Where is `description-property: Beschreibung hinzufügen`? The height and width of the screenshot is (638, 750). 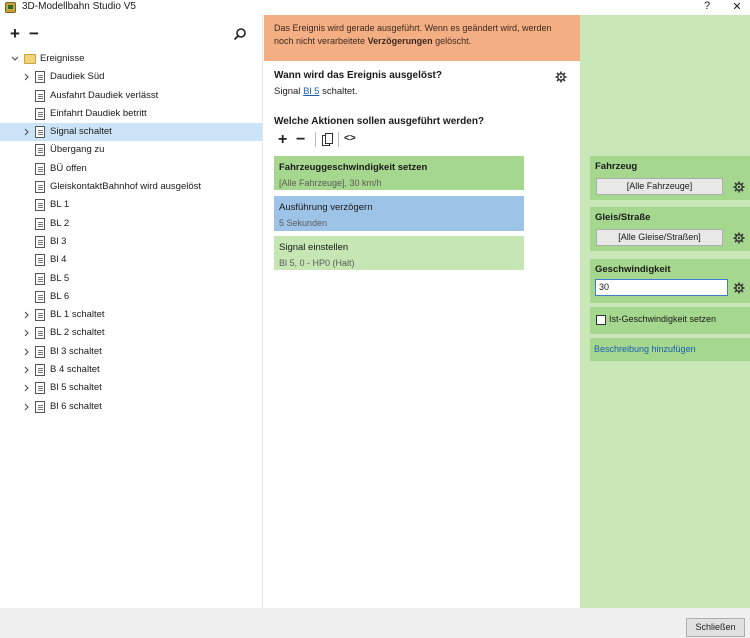
description-property: Beschreibung hinzufügen is located at coordinates (670, 349).